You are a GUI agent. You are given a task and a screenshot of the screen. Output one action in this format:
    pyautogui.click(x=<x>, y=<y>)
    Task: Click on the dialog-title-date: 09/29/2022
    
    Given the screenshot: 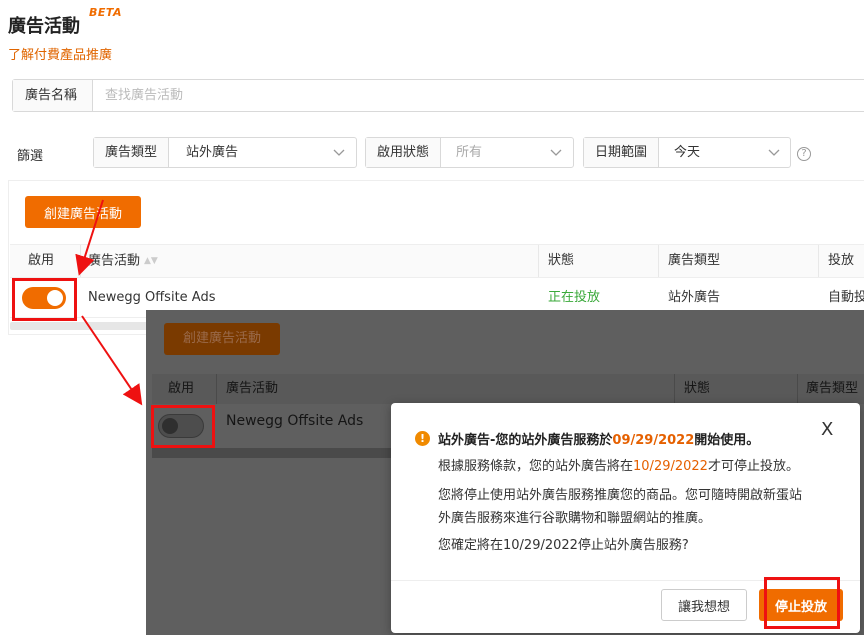 What is the action you would take?
    pyautogui.click(x=653, y=440)
    